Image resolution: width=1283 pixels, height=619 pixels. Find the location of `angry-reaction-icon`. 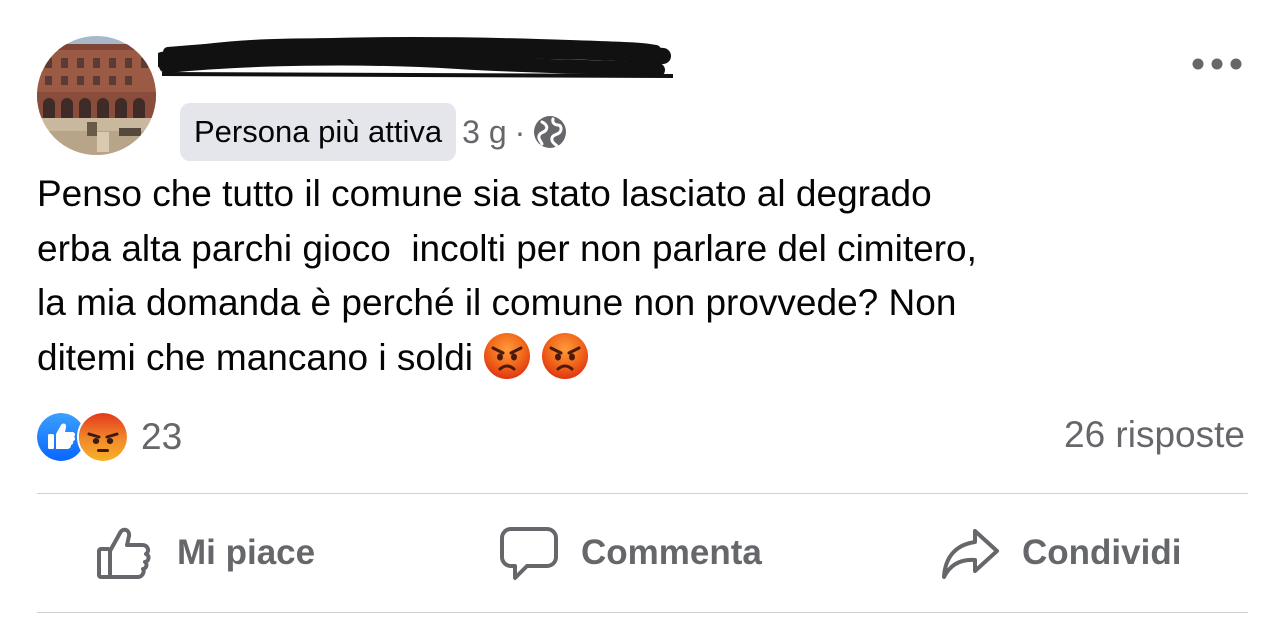

angry-reaction-icon is located at coordinates (103, 437).